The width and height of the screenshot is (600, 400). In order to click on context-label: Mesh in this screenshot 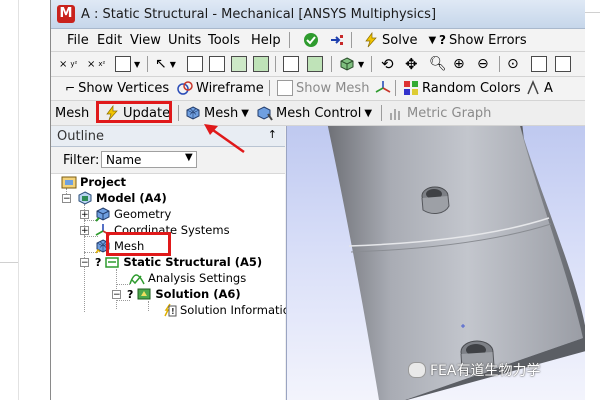, I will do `click(72, 113)`.